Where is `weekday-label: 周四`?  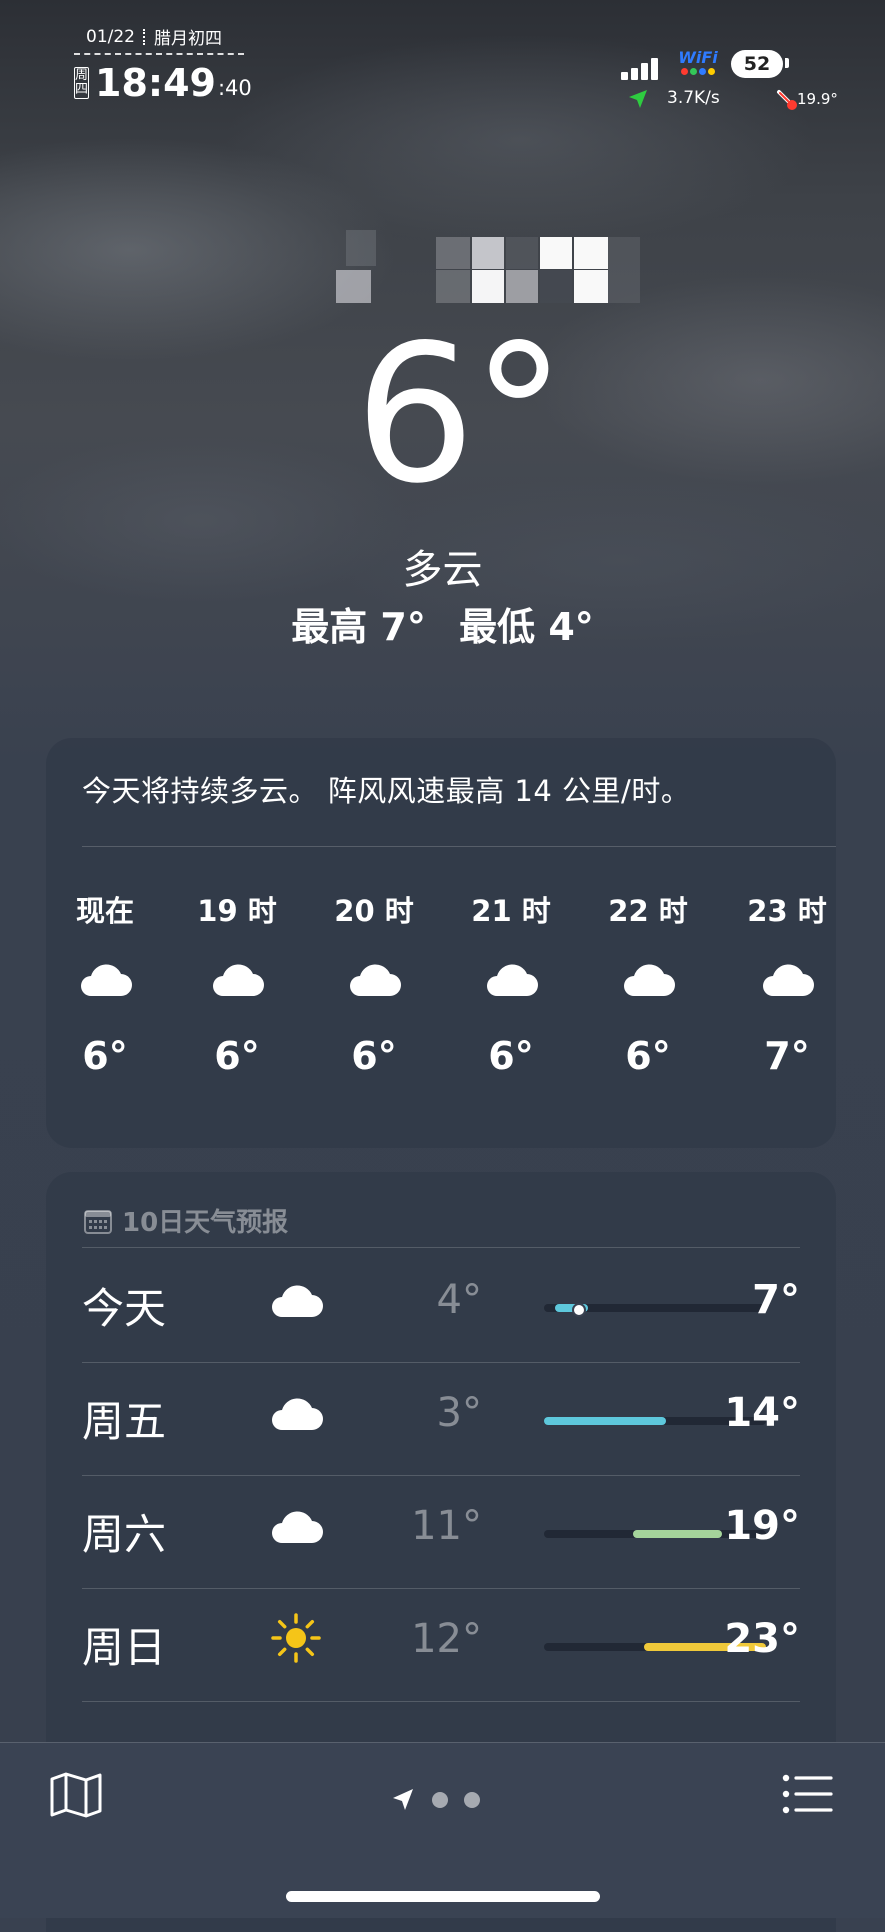
weekday-label: 周四 is located at coordinates (82, 83).